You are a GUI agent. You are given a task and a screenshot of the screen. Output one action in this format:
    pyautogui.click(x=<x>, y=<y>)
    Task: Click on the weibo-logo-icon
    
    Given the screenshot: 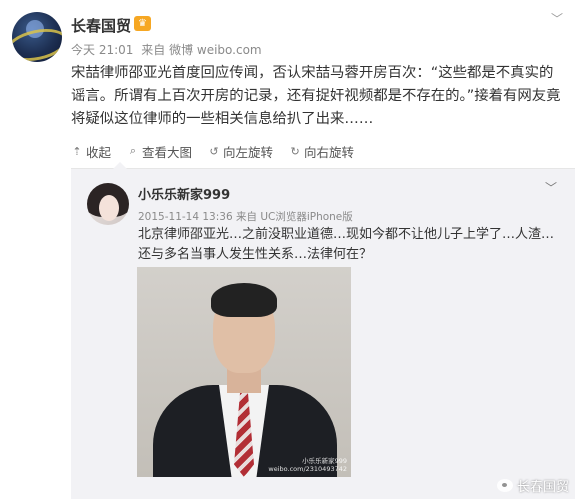 What is the action you would take?
    pyautogui.click(x=504, y=485)
    